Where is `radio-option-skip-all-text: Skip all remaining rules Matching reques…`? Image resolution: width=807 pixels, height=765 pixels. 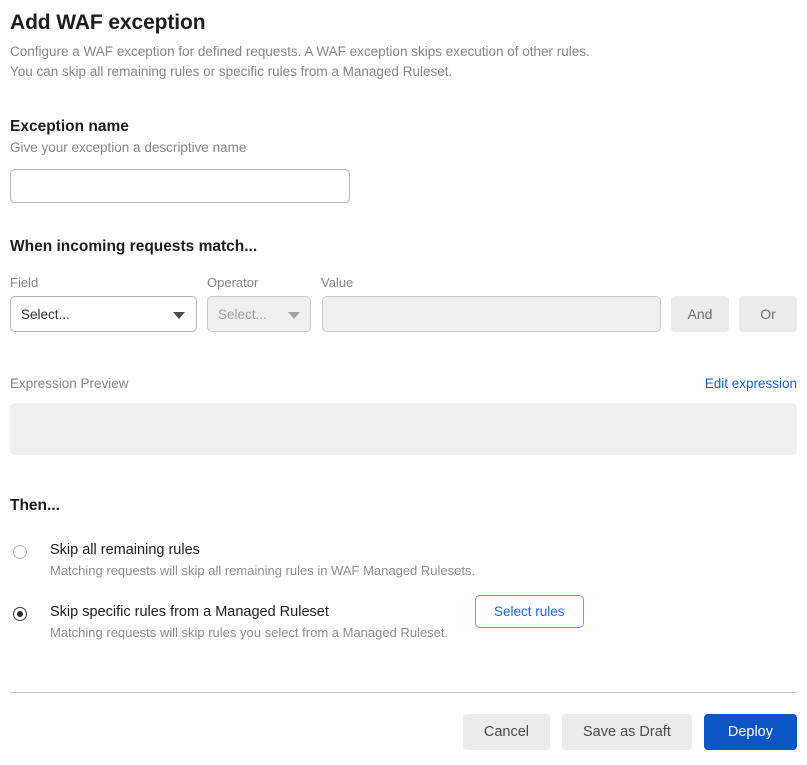
radio-option-skip-all-text: Skip all remaining rules Matching reques… is located at coordinates (262, 560).